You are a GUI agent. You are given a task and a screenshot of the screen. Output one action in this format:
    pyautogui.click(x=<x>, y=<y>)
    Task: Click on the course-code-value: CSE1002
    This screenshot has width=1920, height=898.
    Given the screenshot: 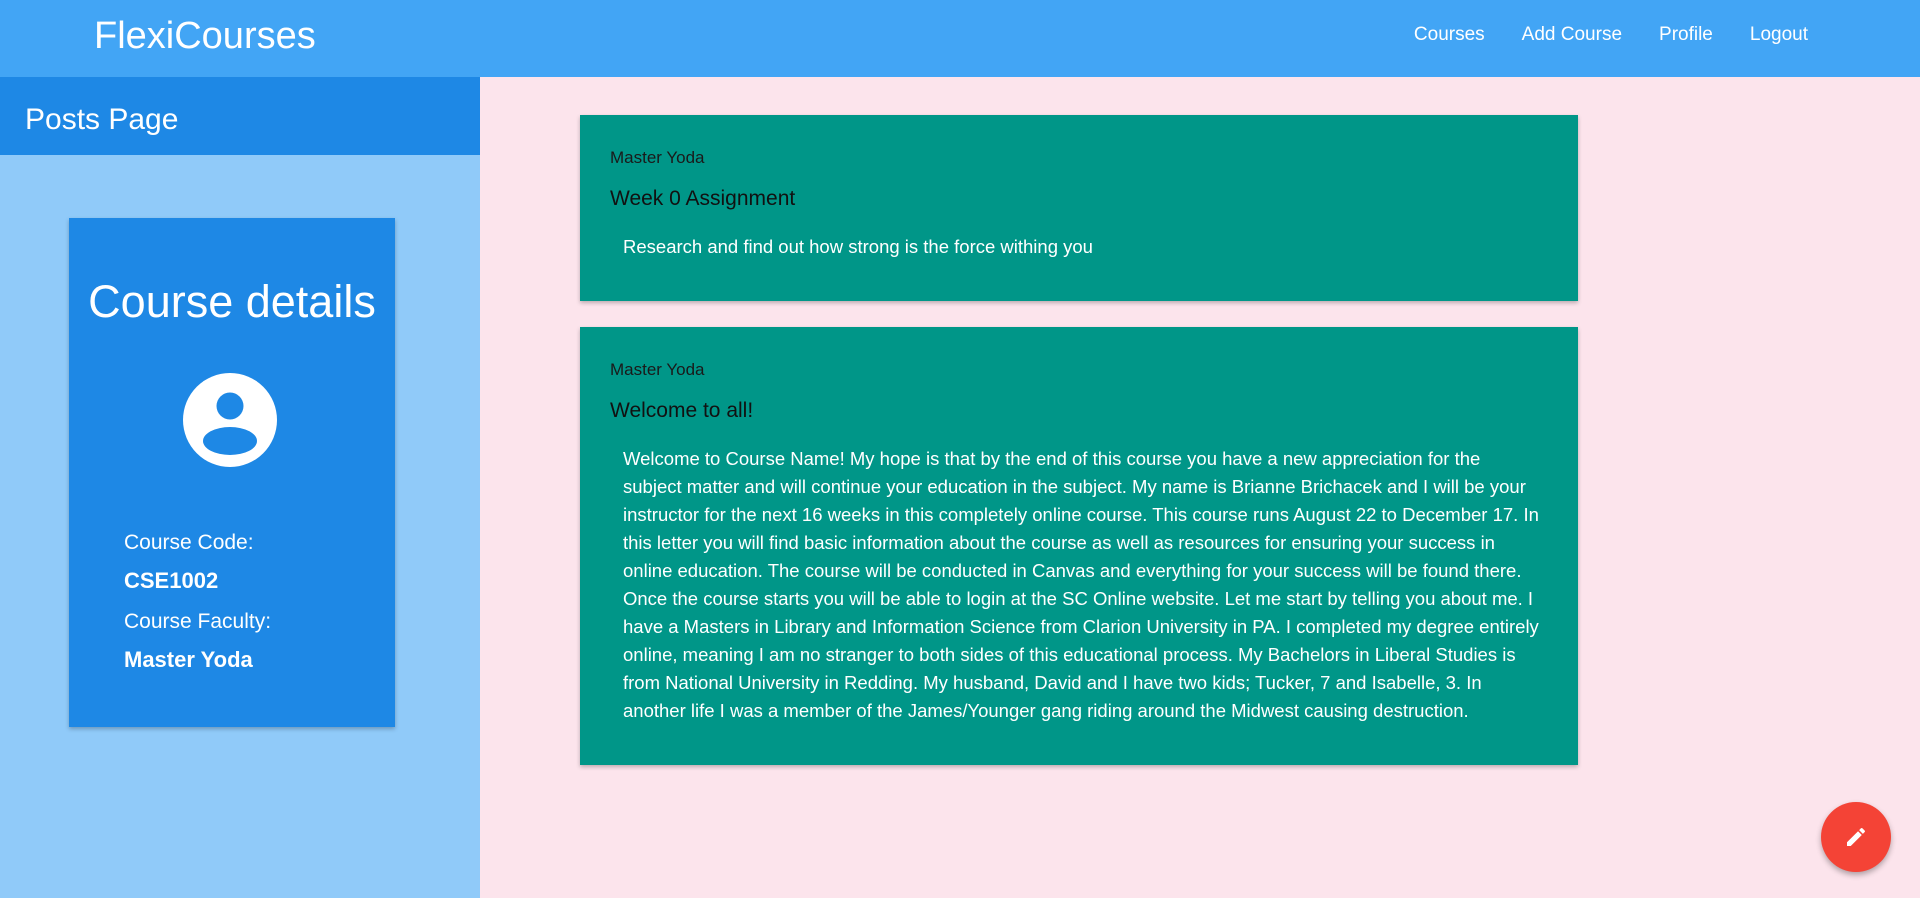 What is the action you would take?
    pyautogui.click(x=171, y=580)
    